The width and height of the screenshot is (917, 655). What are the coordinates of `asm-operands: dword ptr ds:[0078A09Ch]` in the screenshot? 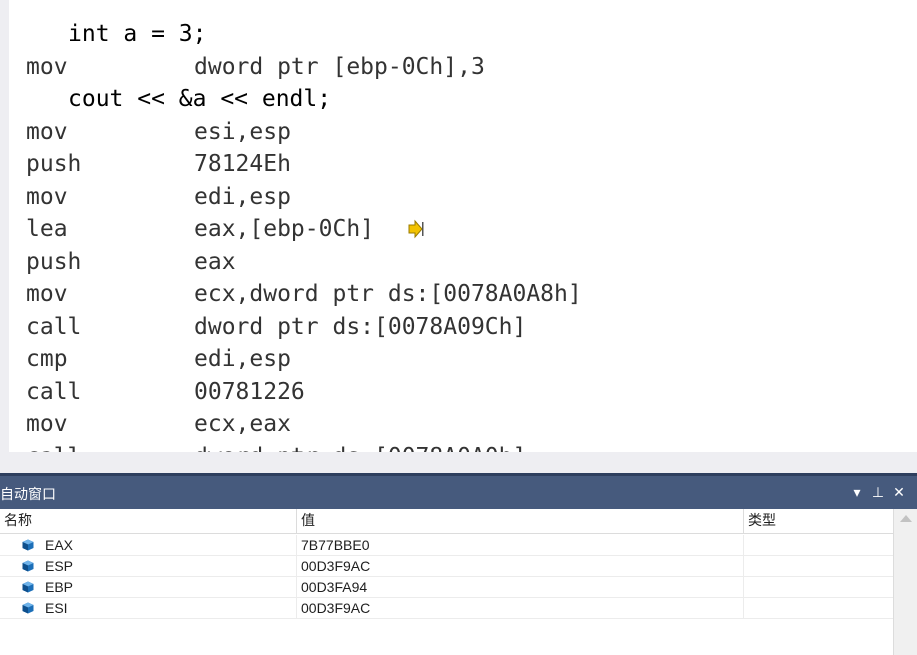 It's located at (360, 326).